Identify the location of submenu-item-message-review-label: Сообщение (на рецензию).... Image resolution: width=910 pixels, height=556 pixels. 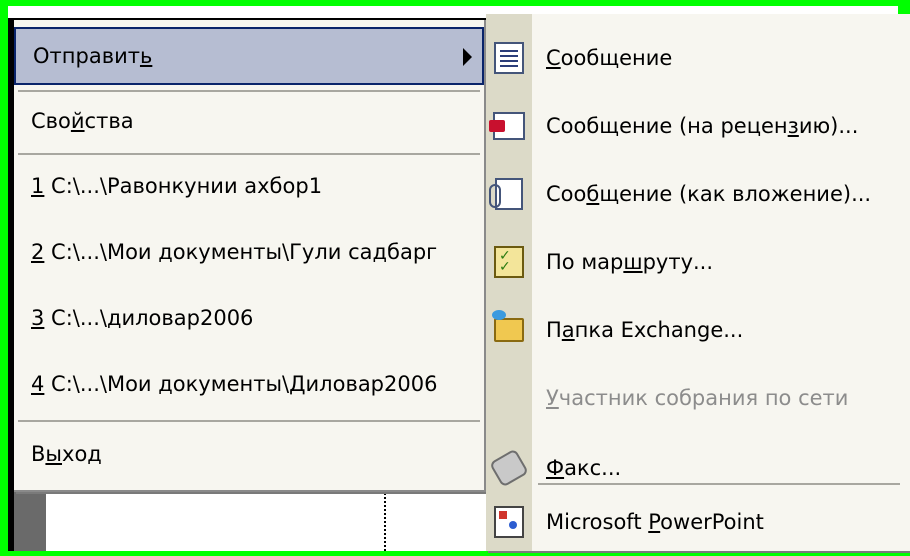
(702, 126).